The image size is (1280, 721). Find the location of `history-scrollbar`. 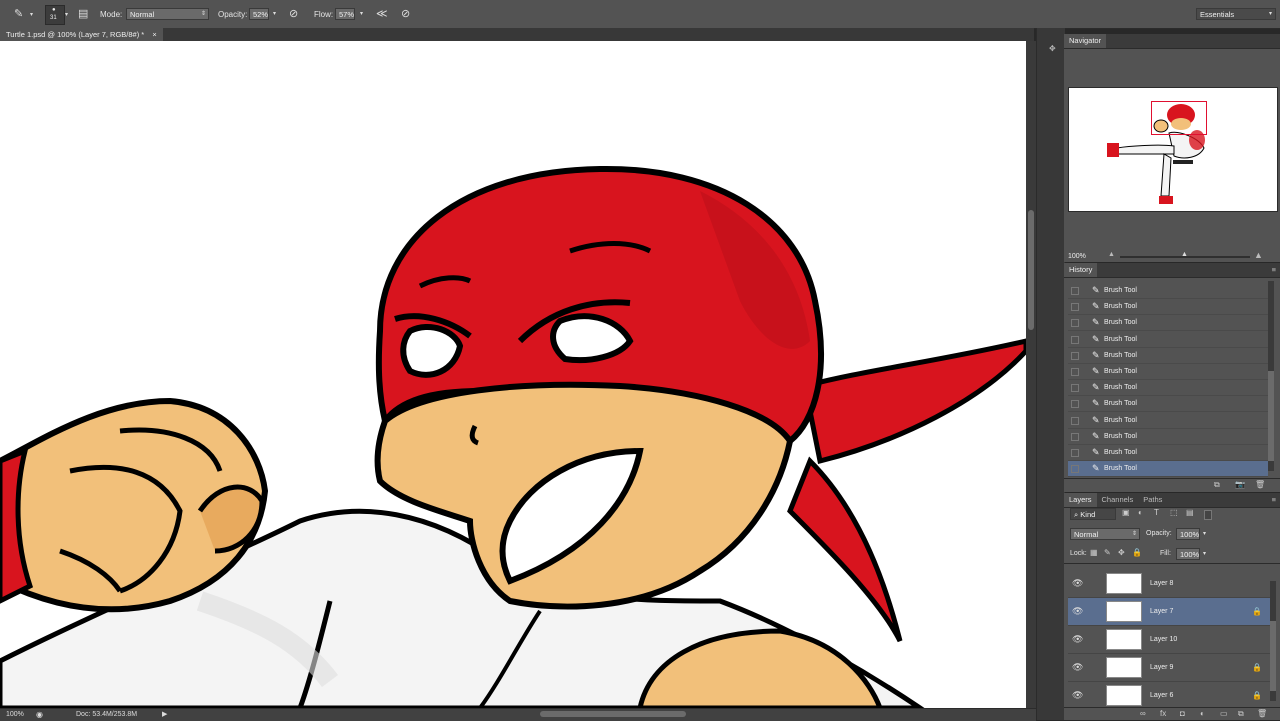

history-scrollbar is located at coordinates (1271, 376).